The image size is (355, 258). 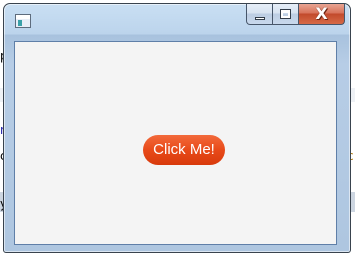 What do you see at coordinates (177, 21) in the screenshot?
I see `title-bar: X` at bounding box center [177, 21].